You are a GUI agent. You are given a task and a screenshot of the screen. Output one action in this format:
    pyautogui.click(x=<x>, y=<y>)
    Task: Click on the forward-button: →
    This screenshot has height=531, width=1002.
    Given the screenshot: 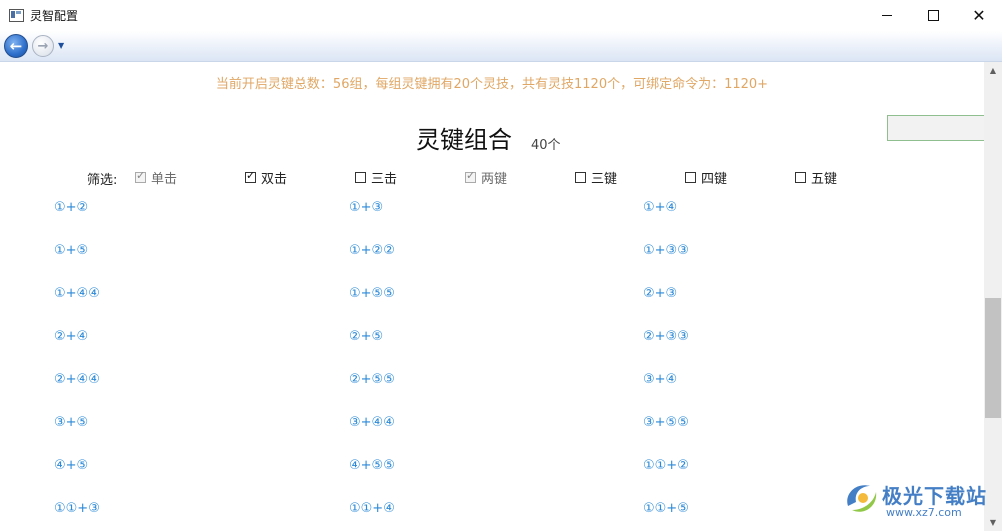 What is the action you would take?
    pyautogui.click(x=43, y=46)
    